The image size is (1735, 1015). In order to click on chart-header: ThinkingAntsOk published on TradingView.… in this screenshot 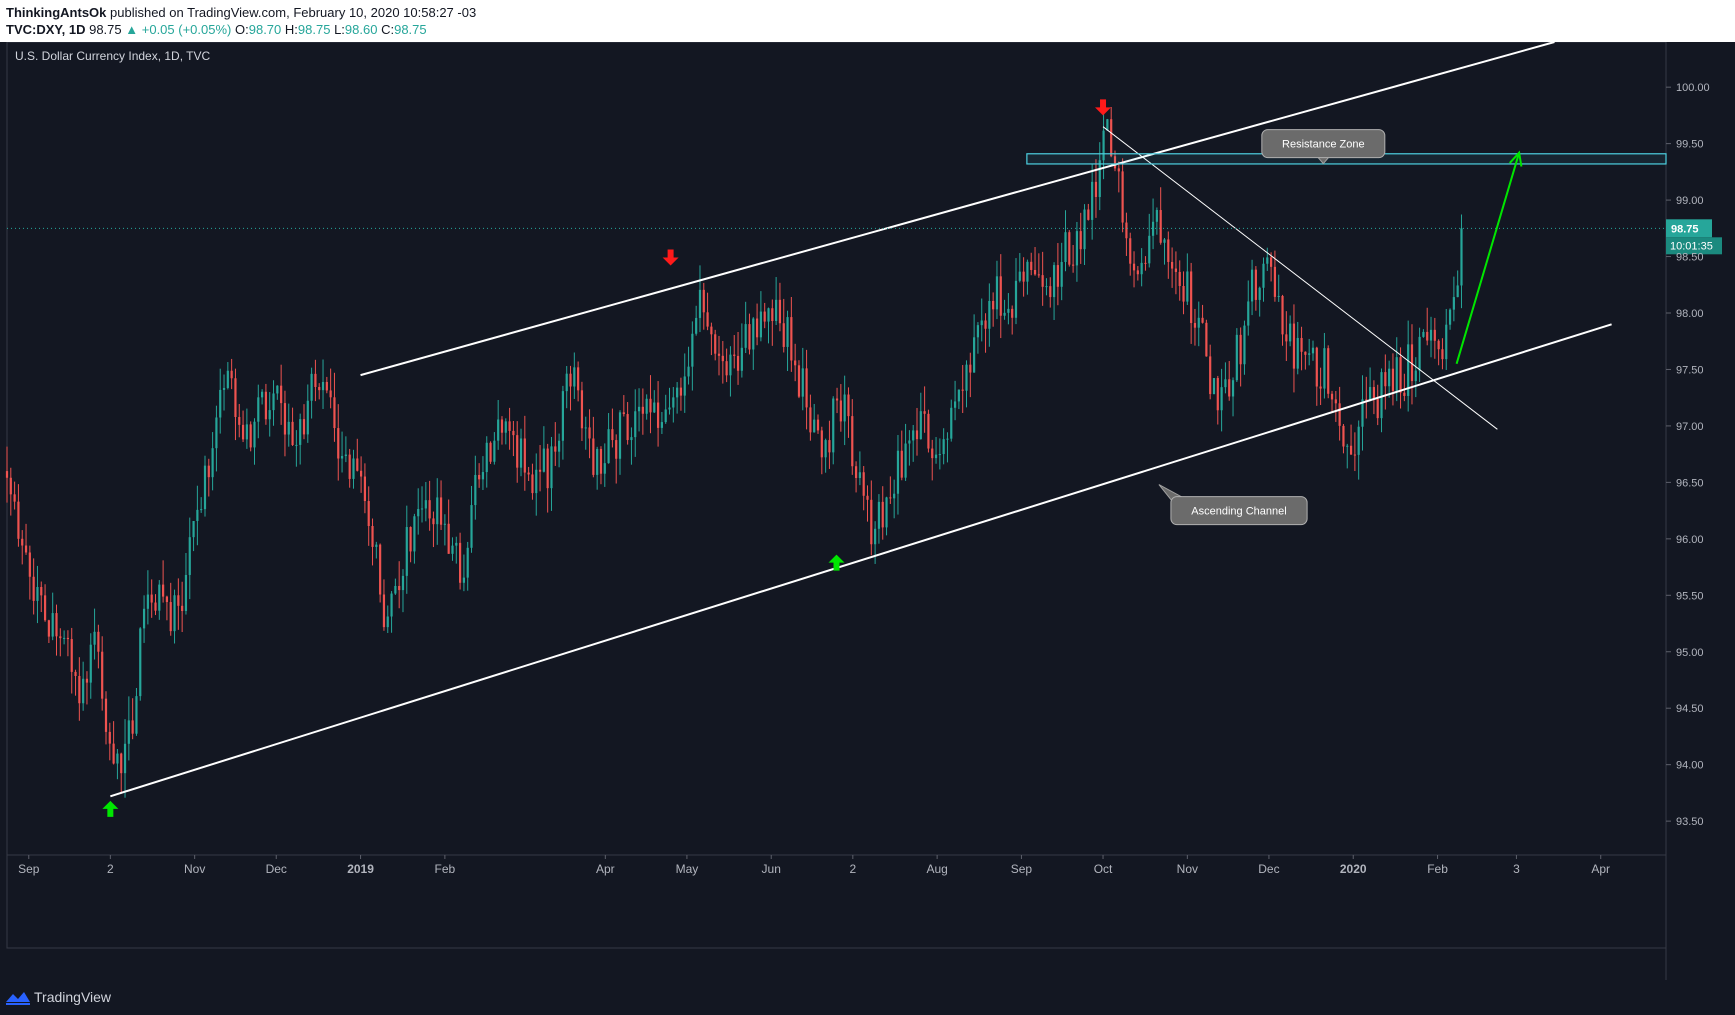, I will do `click(867, 21)`.